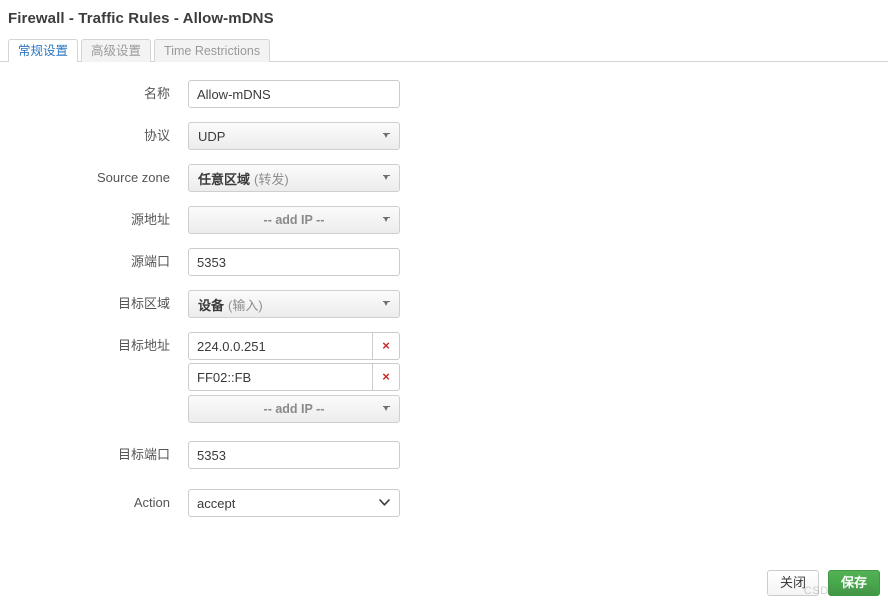 This screenshot has height=606, width=888. I want to click on label-protocol: 协议, so click(156, 135).